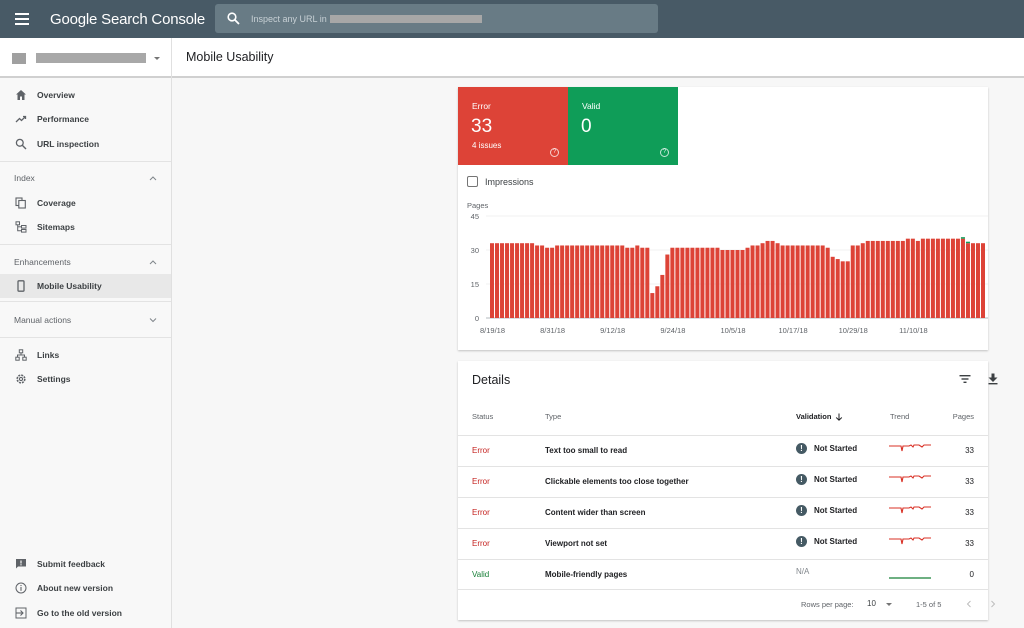 The image size is (1024, 628). Describe the element at coordinates (85, 203) in the screenshot. I see `sidebar-item-coverage: Coverage` at that location.